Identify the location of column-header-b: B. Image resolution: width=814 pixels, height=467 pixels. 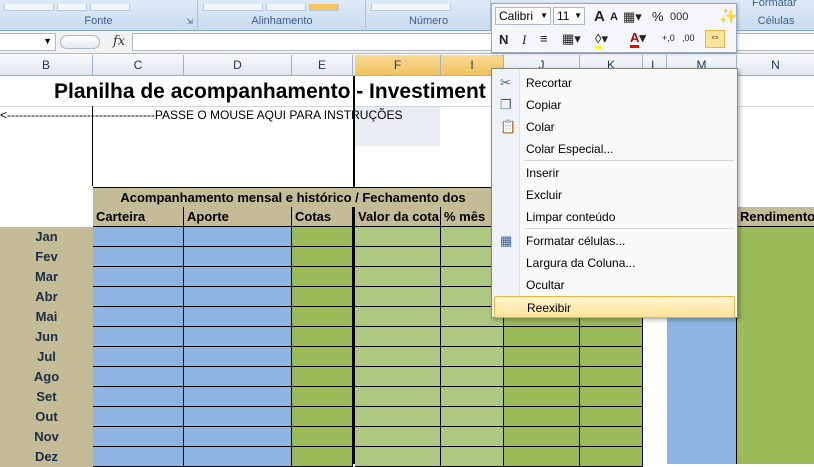
(46, 65).